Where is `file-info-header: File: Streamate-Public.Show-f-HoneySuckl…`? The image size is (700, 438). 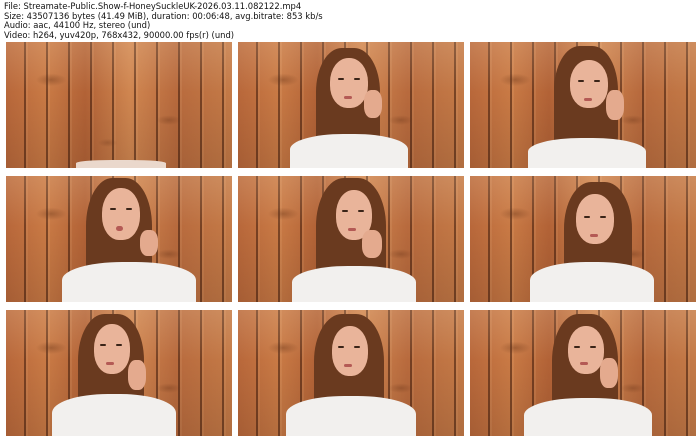
file-info-header: File: Streamate-Public.Show-f-HoneySuckl… is located at coordinates (163, 20).